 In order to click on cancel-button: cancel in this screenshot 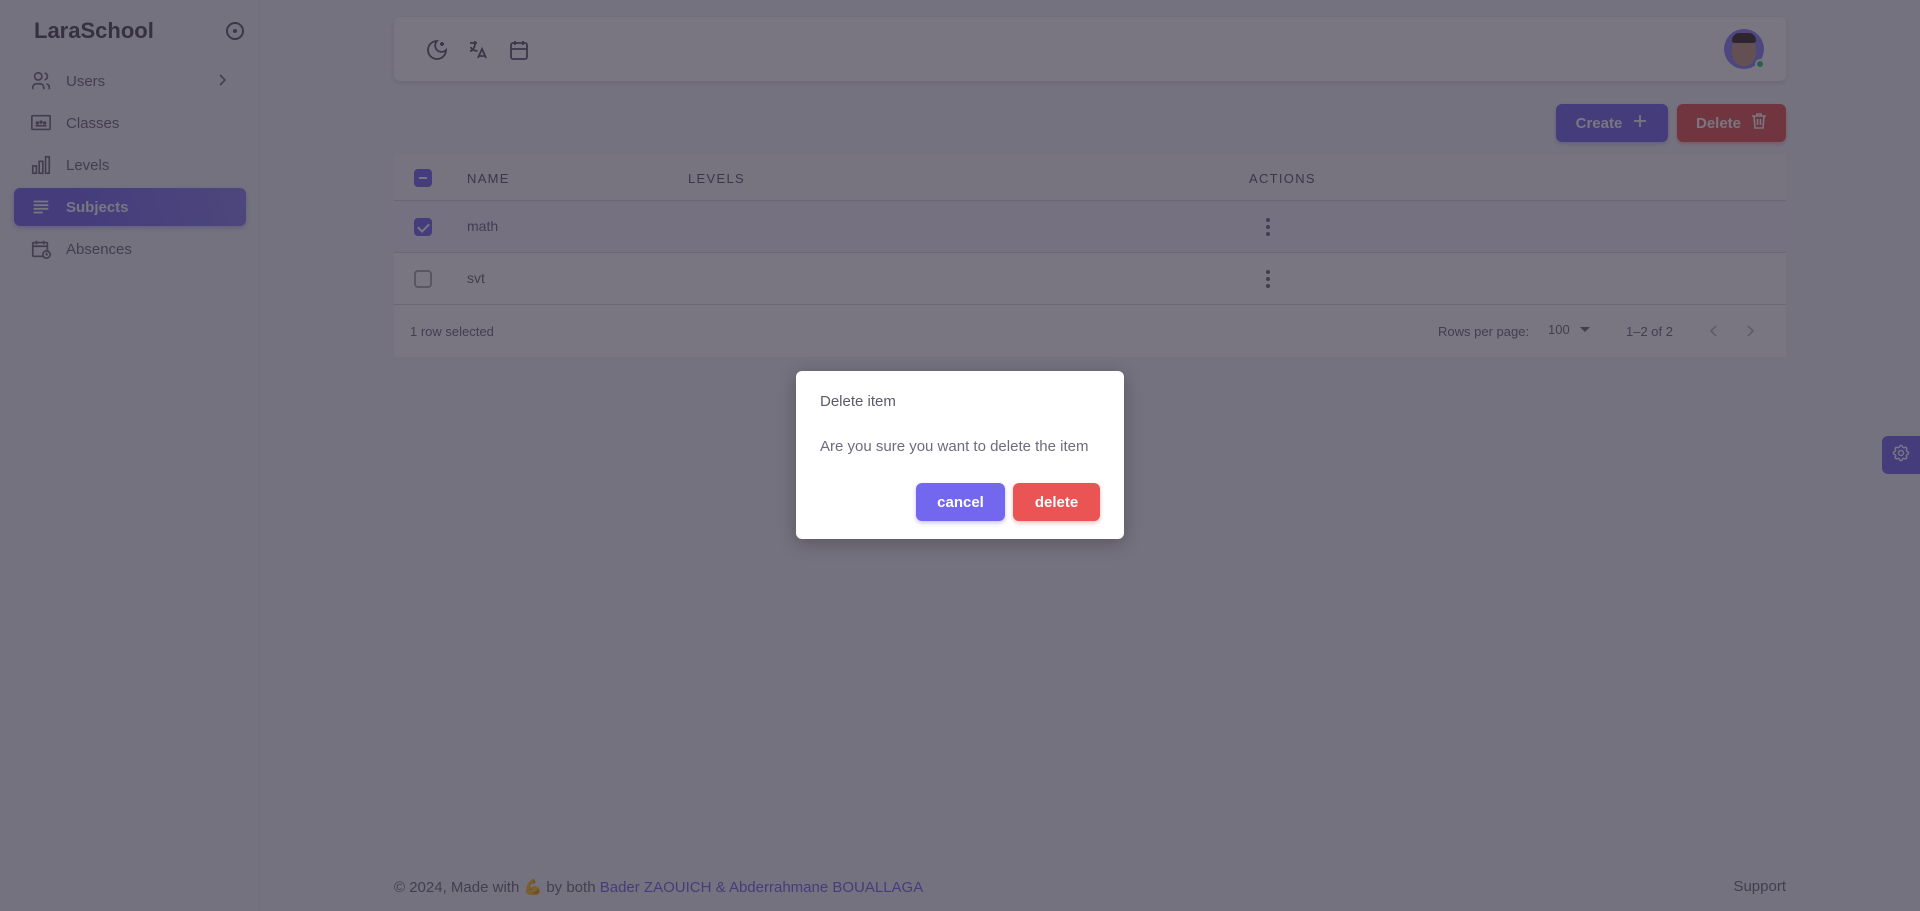, I will do `click(960, 502)`.